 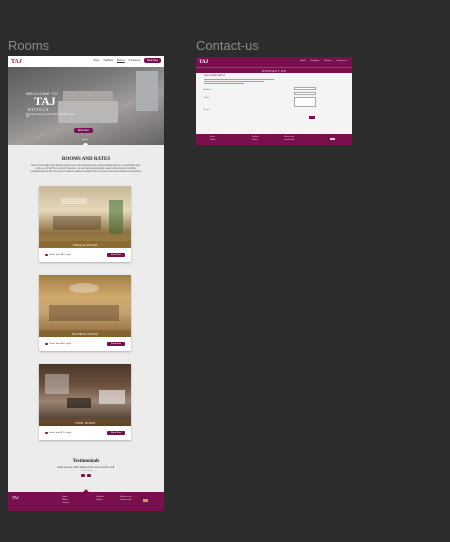 What do you see at coordinates (15, 498) in the screenshot?
I see `footer-brand: TAJ` at bounding box center [15, 498].